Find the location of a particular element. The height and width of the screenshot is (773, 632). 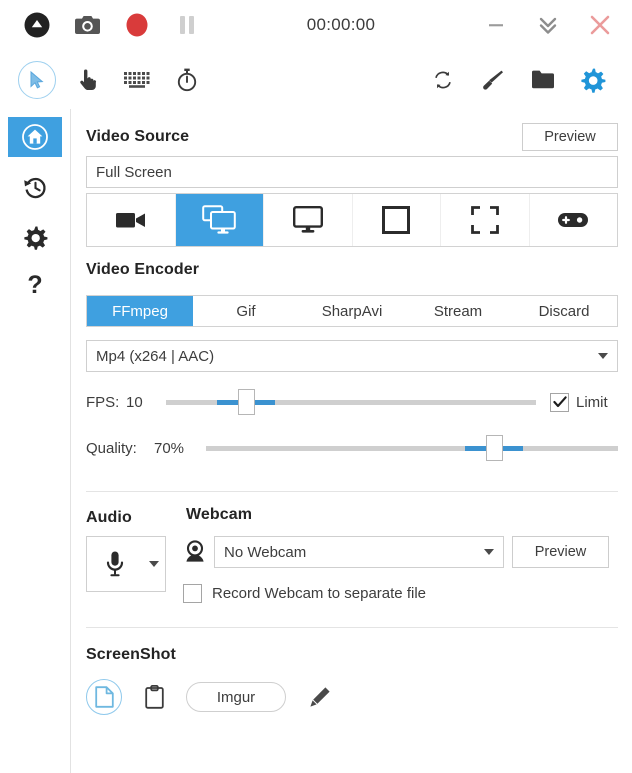

webcam-preview-button: Preview is located at coordinates (560, 552).